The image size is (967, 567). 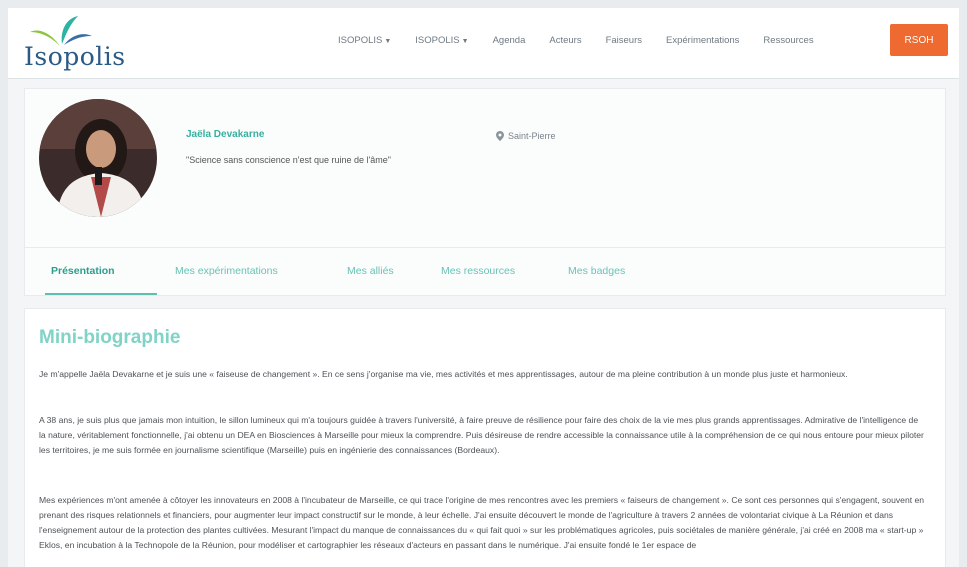 I want to click on nav-isopolis-menu-2: ISOPOLIS ▼, so click(x=441, y=40).